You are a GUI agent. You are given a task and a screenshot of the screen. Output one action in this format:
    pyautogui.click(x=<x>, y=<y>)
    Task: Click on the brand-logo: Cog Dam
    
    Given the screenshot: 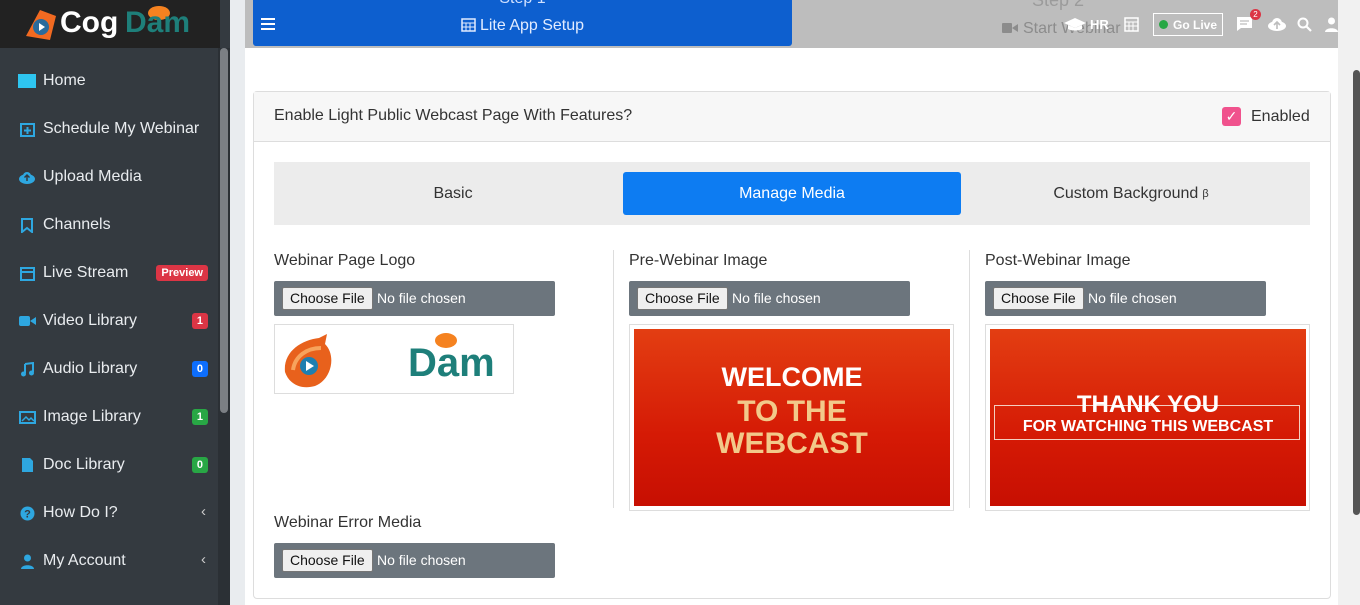 What is the action you would take?
    pyautogui.click(x=110, y=24)
    